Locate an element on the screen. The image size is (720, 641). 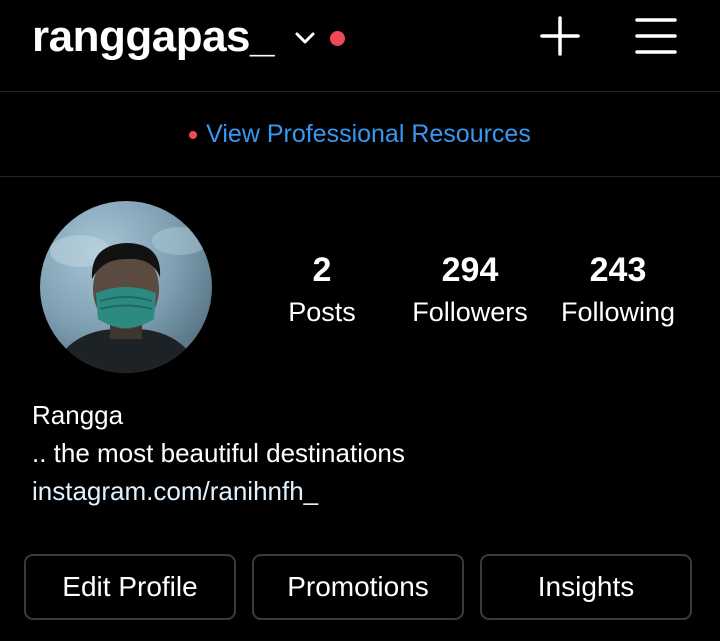
avatar is located at coordinates (126, 287).